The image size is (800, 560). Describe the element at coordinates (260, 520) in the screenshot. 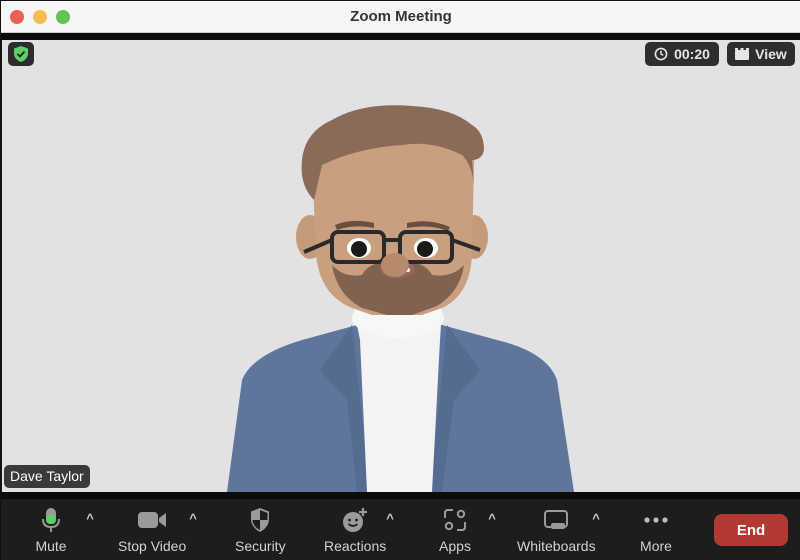

I see `shield-icon` at that location.